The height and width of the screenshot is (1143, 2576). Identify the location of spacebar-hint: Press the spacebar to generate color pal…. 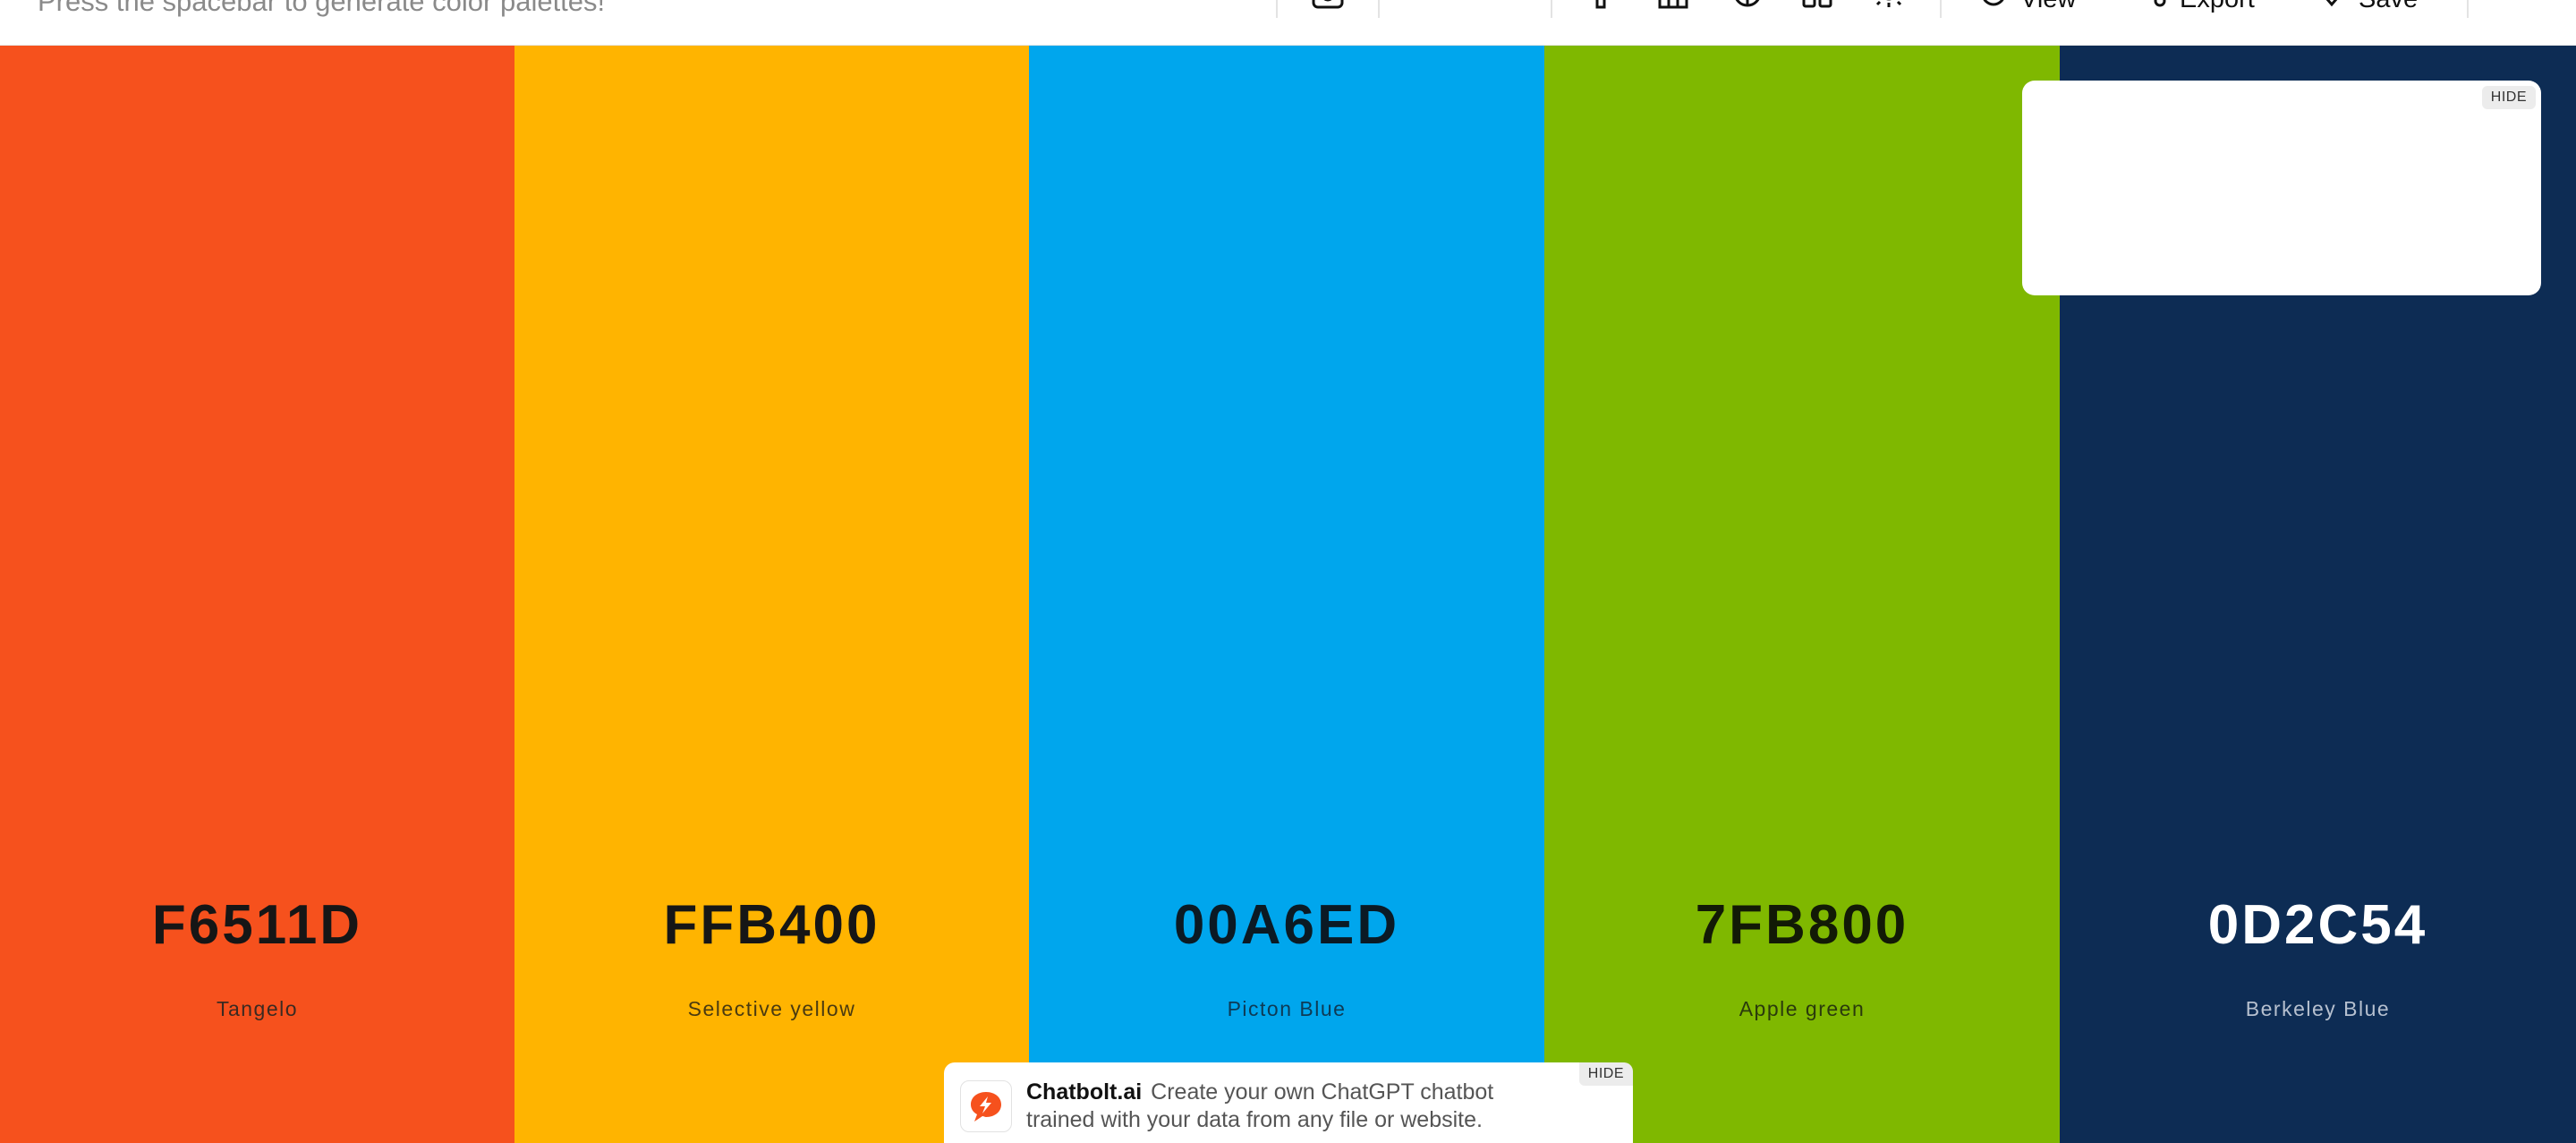
(322, 8).